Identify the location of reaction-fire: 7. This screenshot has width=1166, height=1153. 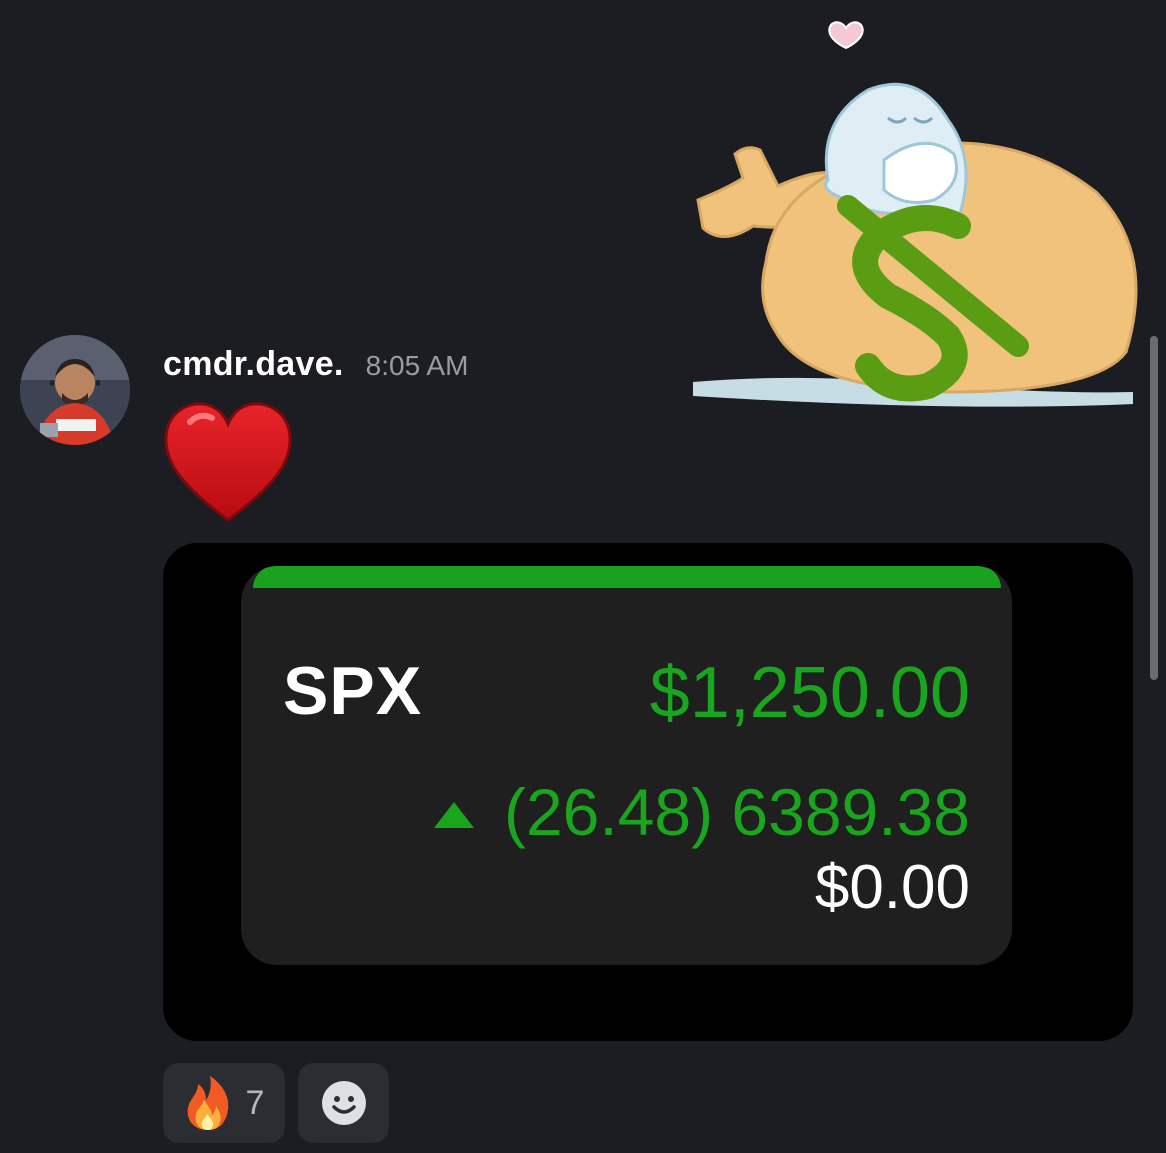
(224, 1103).